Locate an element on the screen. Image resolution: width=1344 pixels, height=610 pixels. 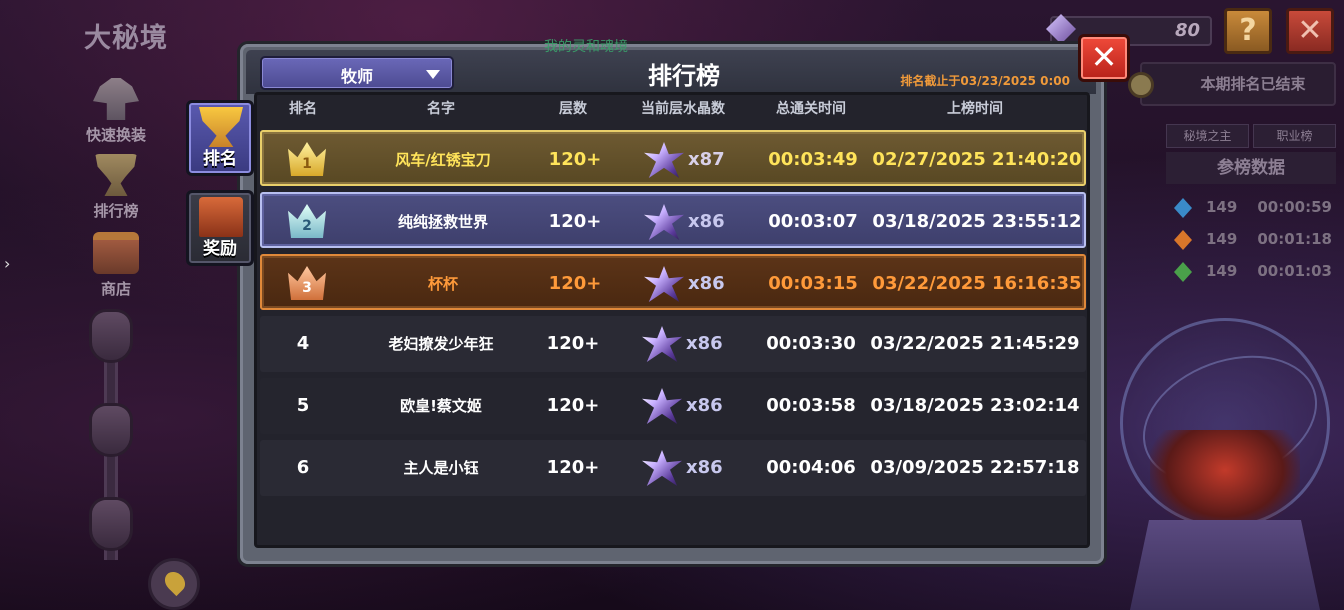
total-time: 00:03:49 is located at coordinates (813, 159).